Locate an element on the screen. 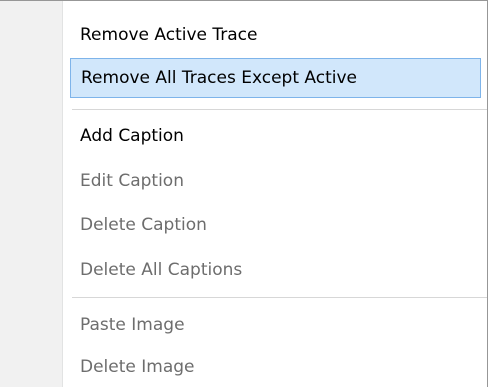 This screenshot has height=387, width=490. menu-item-remove-active-trace: Remove Active Trace is located at coordinates (275, 35).